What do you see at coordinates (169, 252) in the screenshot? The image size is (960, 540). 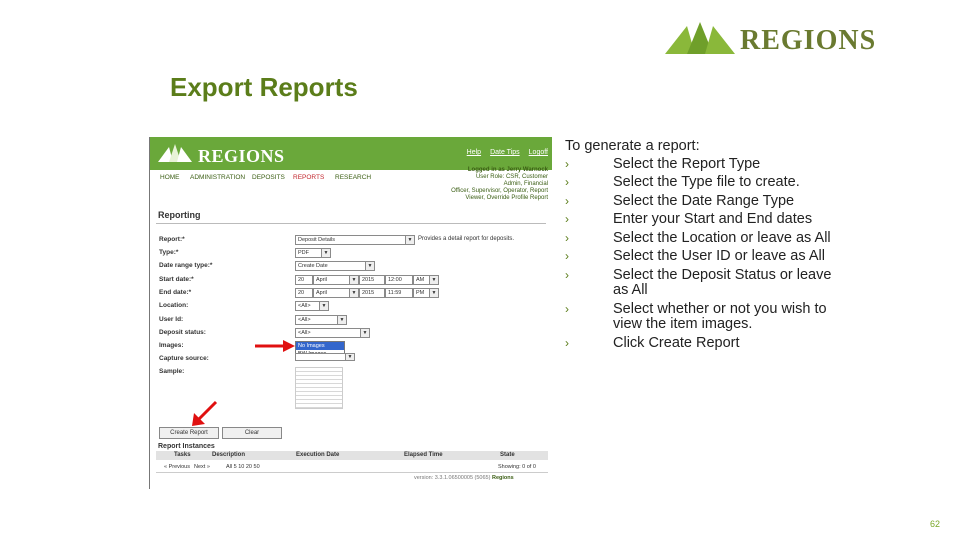 I see `type-label: Type:*` at bounding box center [169, 252].